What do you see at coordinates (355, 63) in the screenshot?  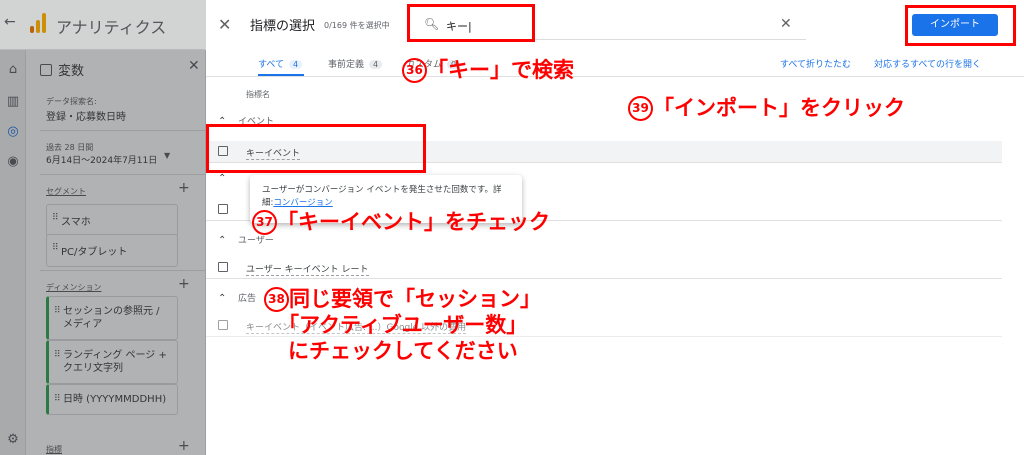 I see `tab-predefined: 事前定義 4` at bounding box center [355, 63].